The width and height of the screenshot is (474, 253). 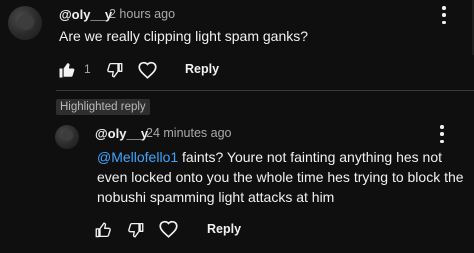 What do you see at coordinates (85, 14) in the screenshot?
I see `comment-author: @oly__y` at bounding box center [85, 14].